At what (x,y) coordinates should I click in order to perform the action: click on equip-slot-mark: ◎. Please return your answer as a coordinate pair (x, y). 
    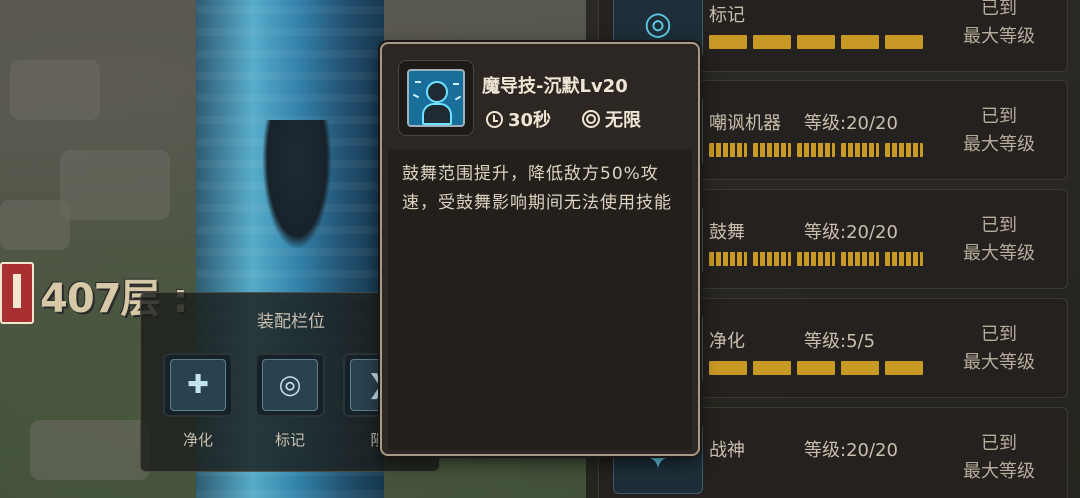
    Looking at the image, I should click on (290, 385).